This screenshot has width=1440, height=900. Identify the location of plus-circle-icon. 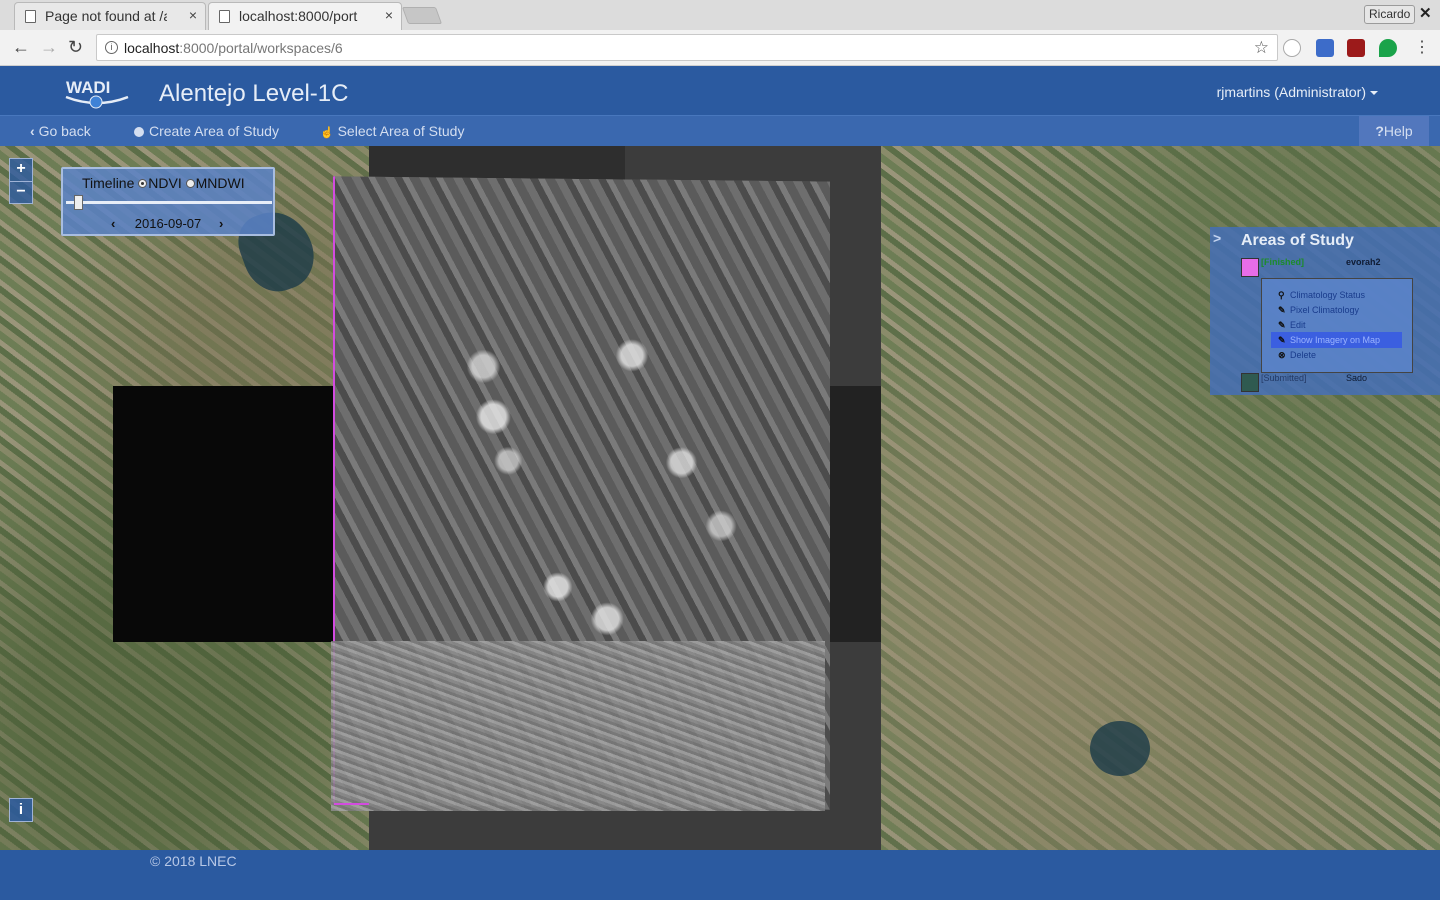
(139, 132).